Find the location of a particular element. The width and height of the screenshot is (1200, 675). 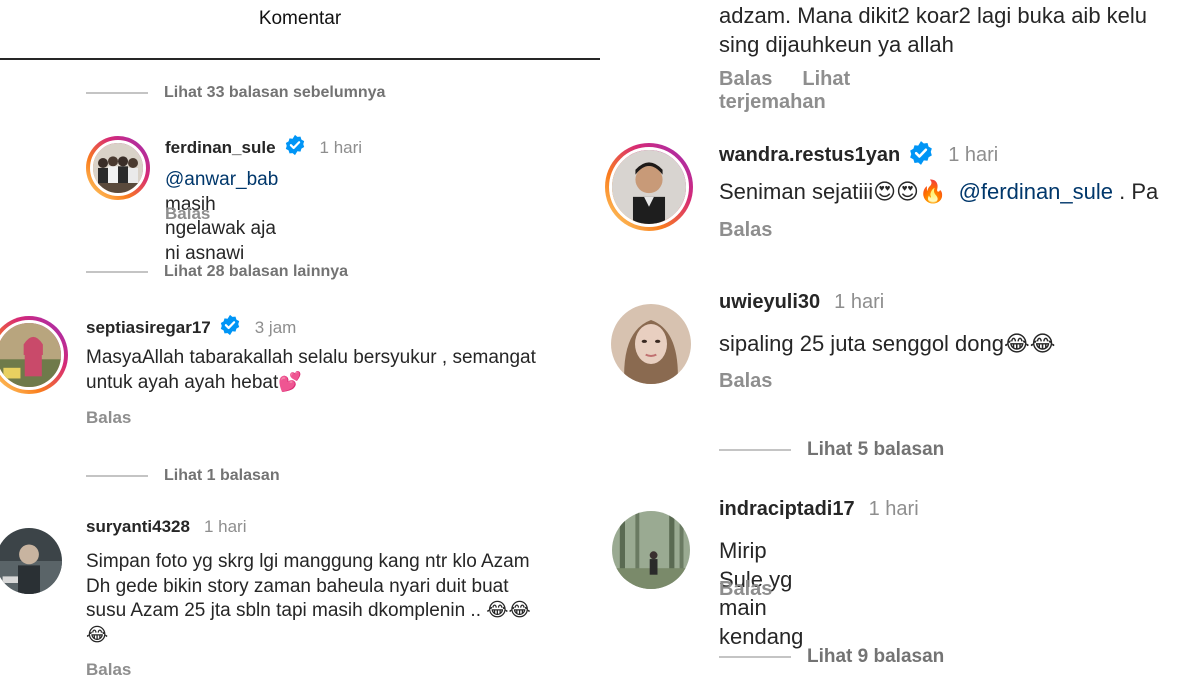

view-replies-label: Lihat 9 balasan is located at coordinates (876, 656).